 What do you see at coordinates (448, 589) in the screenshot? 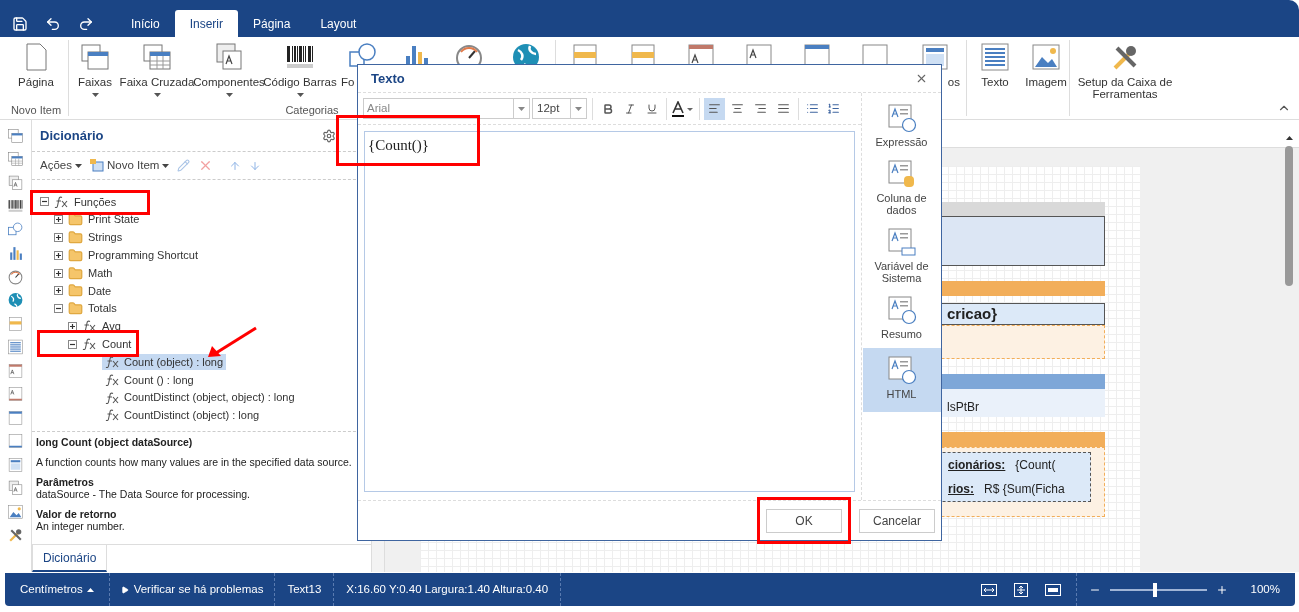
I see `component-position: X:16.60 Y:0.40 Largura:1.40 Altura:0.40` at bounding box center [448, 589].